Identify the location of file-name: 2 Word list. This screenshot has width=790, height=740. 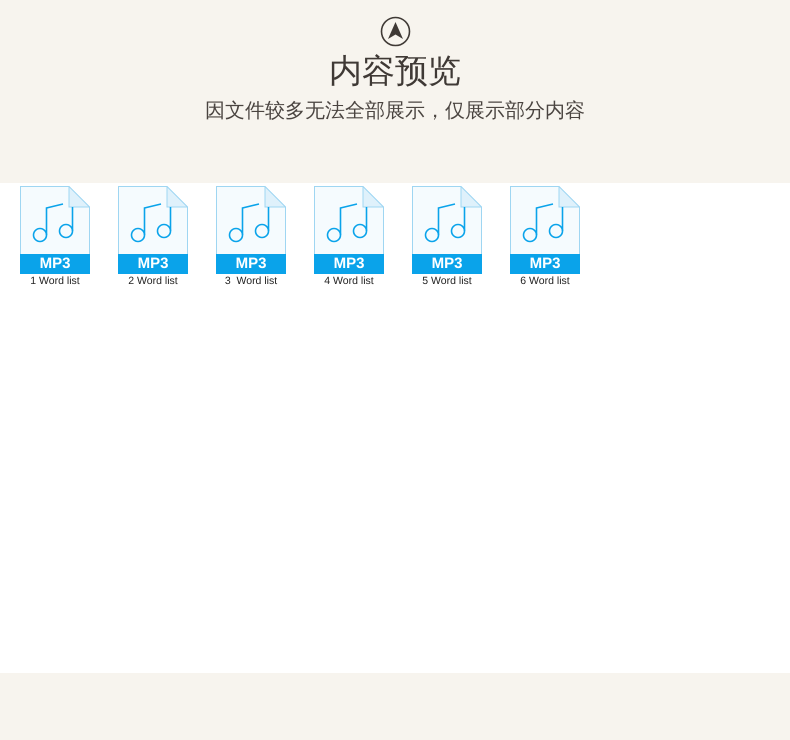
(153, 281).